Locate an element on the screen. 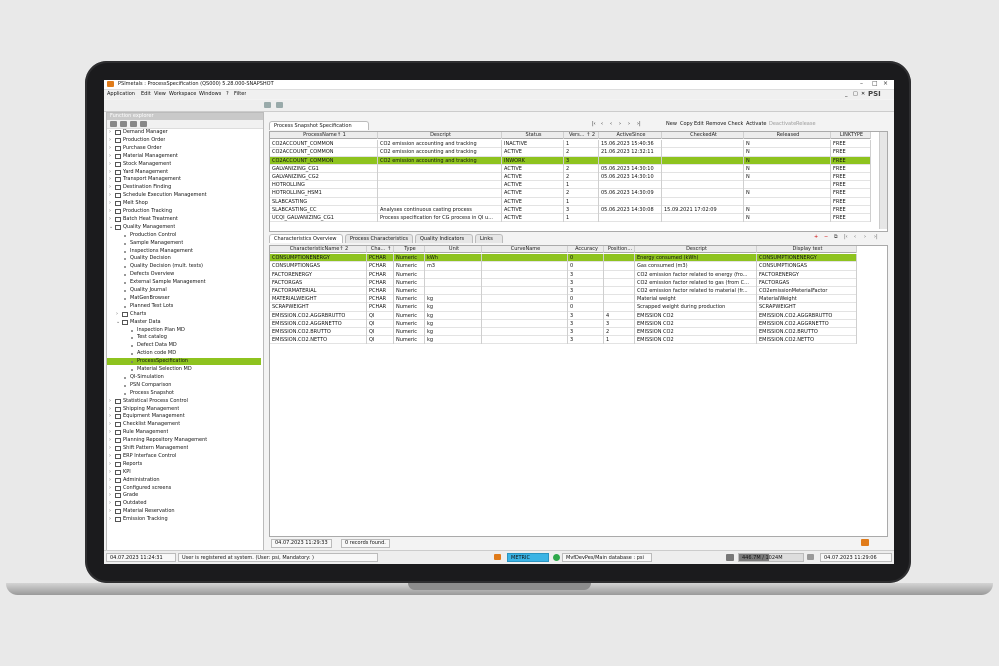 The width and height of the screenshot is (999, 666). refresh-icon is located at coordinates (279, 105).